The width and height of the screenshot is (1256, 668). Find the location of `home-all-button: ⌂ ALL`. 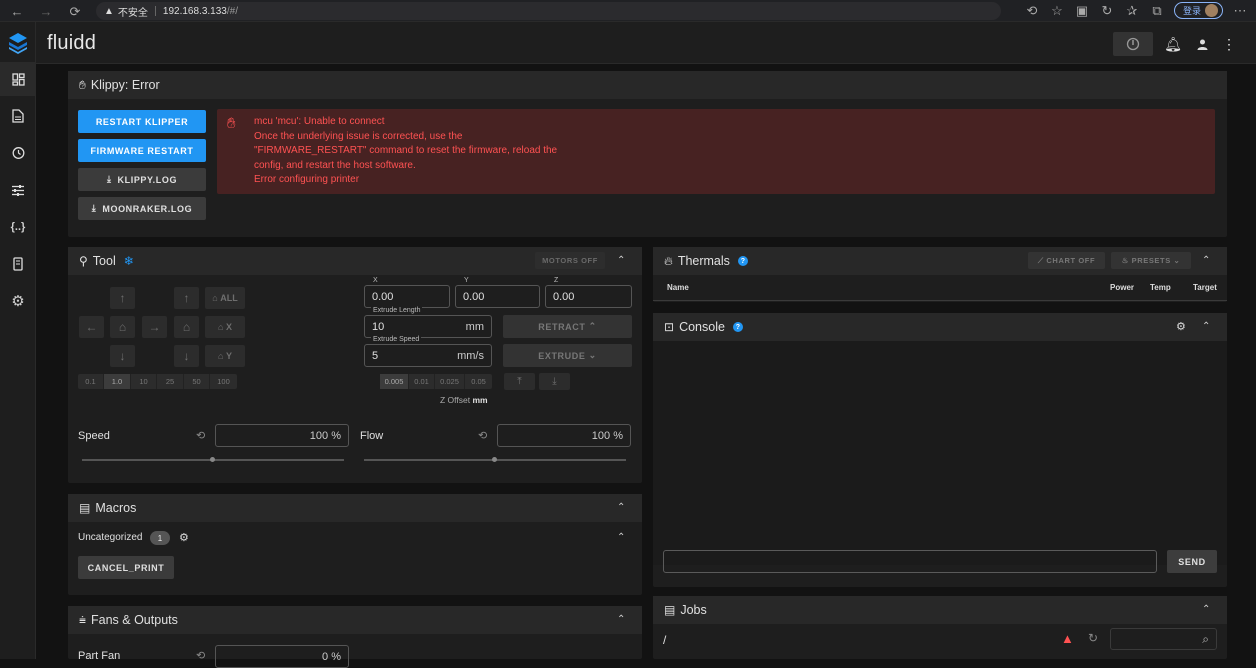

home-all-button: ⌂ ALL is located at coordinates (225, 298).